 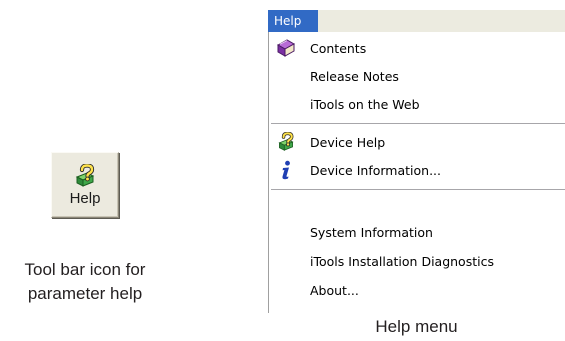 I want to click on toolbar-help-label: Help, so click(x=85, y=198).